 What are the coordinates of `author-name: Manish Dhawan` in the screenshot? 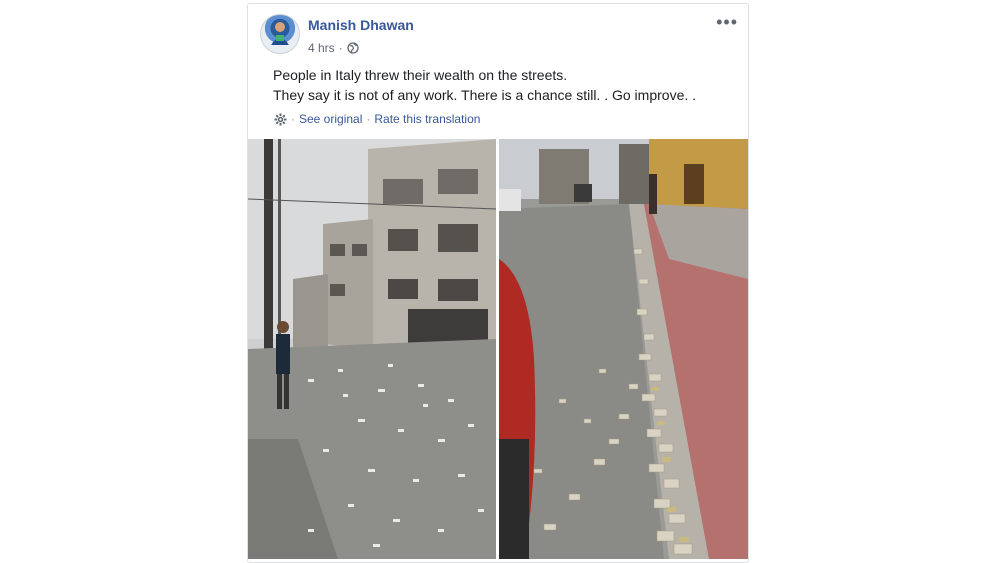 It's located at (361, 25).